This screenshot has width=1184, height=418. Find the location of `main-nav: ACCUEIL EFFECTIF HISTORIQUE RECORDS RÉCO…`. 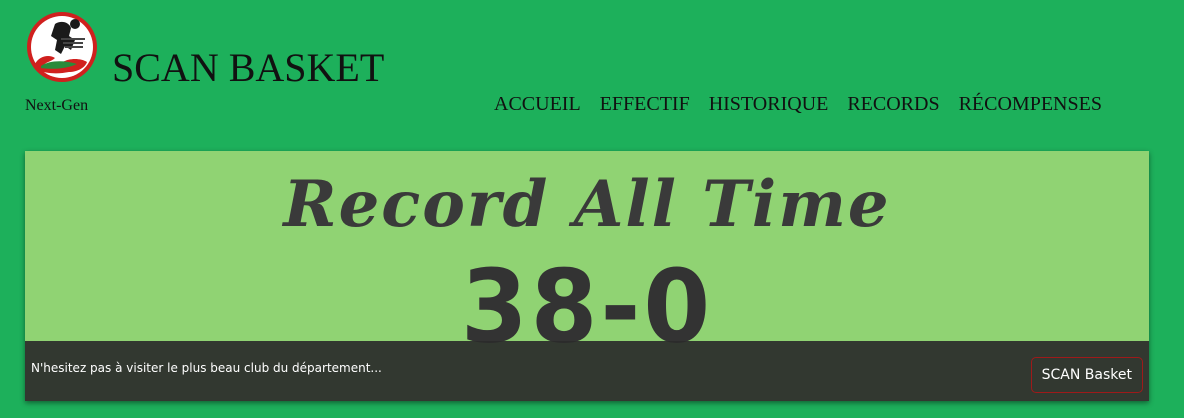

main-nav: ACCUEIL EFFECTIF HISTORIQUE RECORDS RÉCO… is located at coordinates (798, 104).